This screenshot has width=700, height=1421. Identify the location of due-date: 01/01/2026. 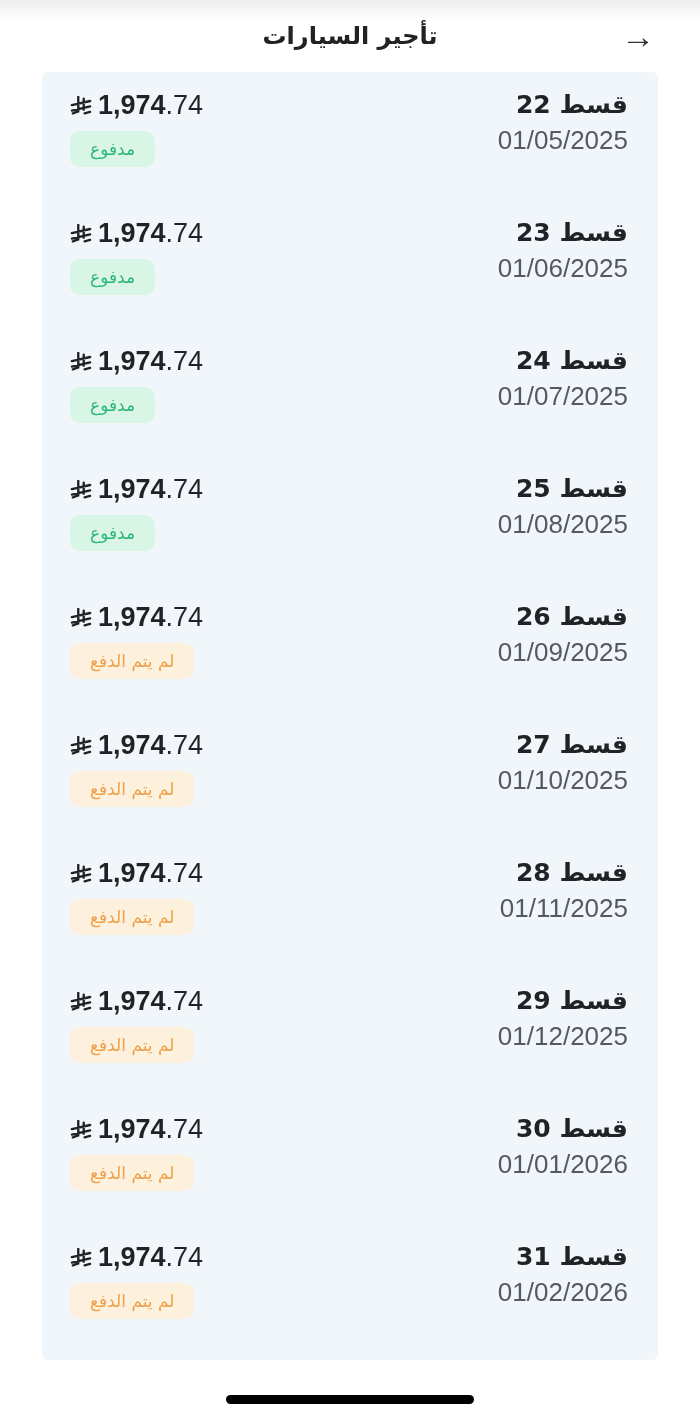
(562, 1164).